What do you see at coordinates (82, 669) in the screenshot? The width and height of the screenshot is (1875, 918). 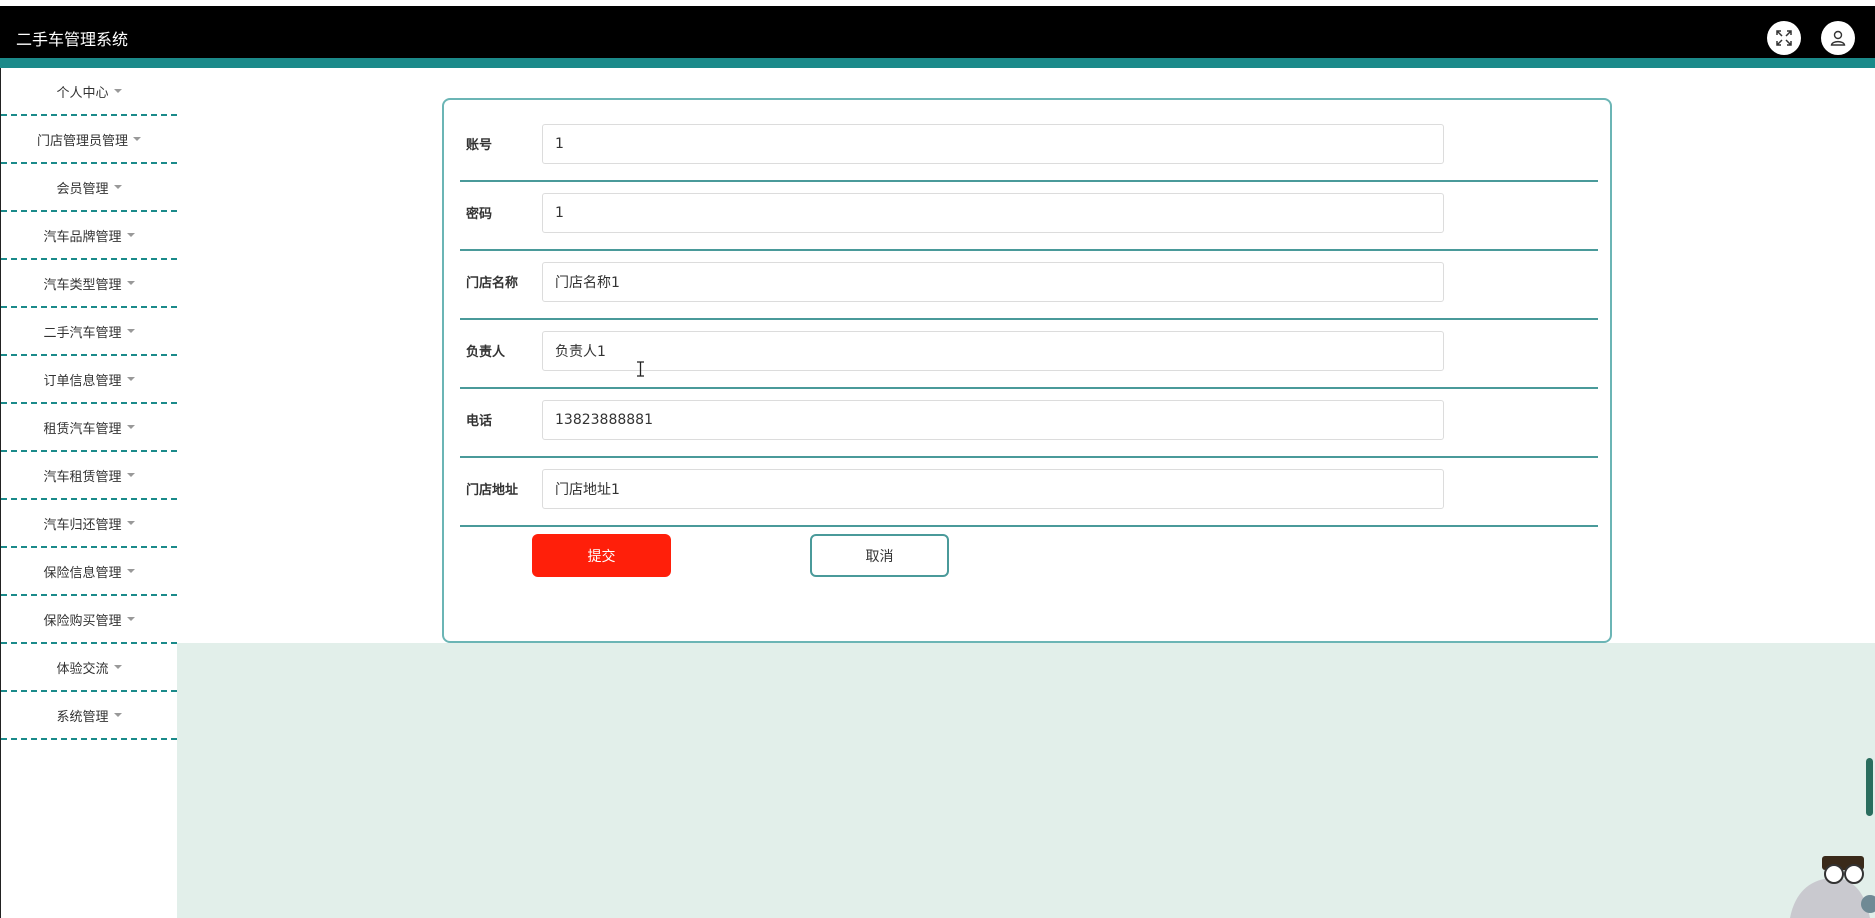 I see `sidebar-item-label: 体验交流` at bounding box center [82, 669].